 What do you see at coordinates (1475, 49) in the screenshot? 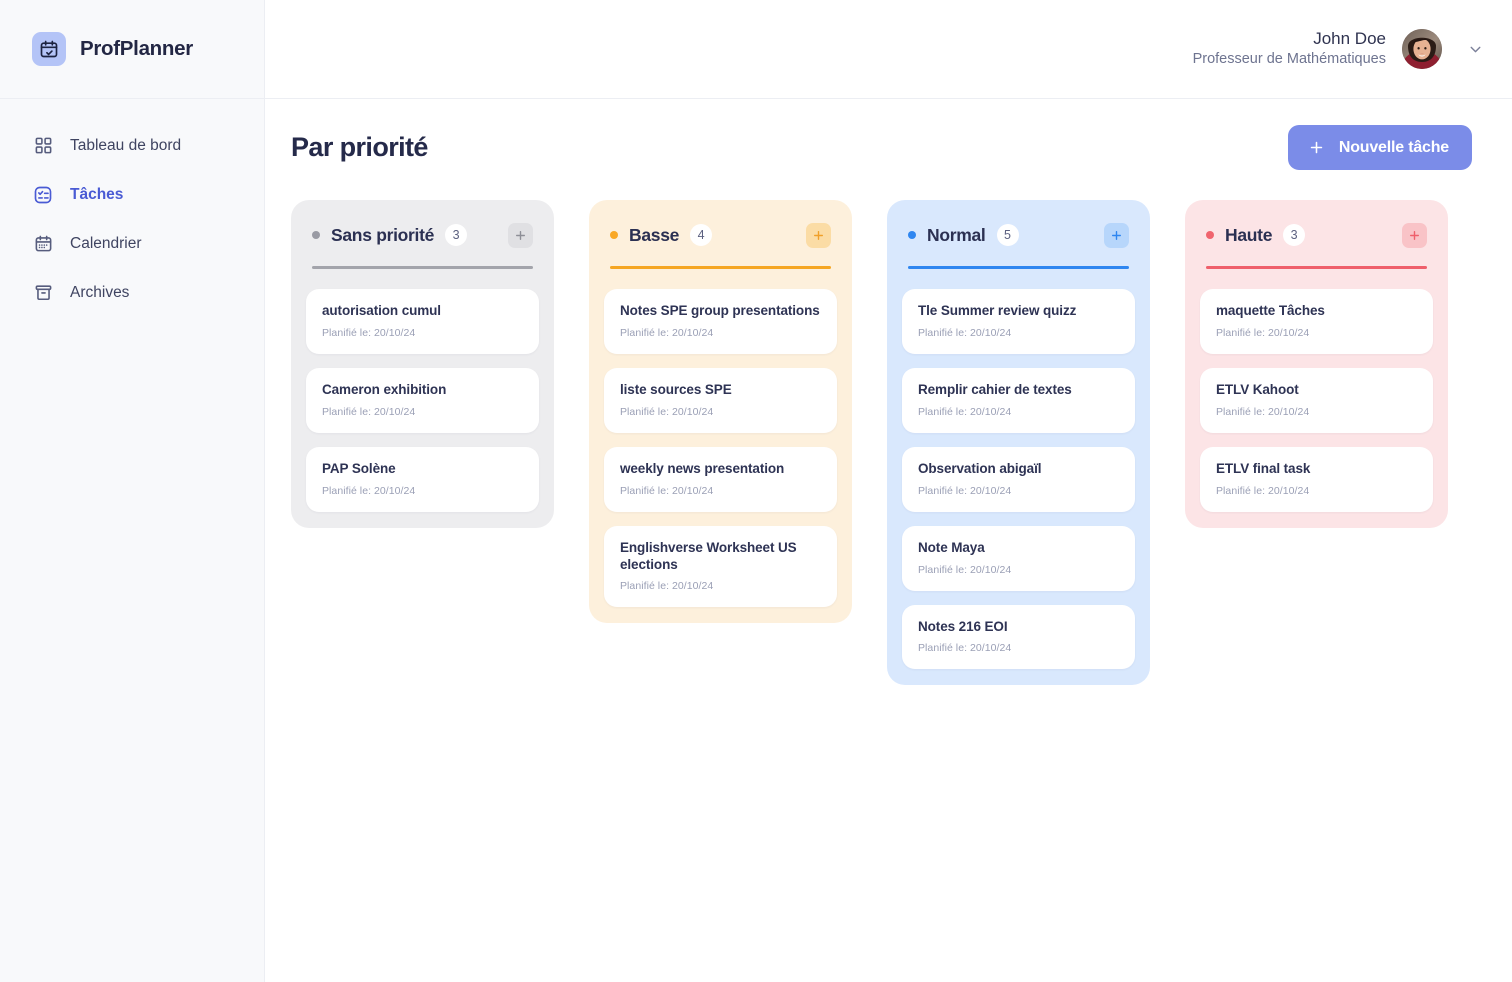
I see `chevron-down-icon` at bounding box center [1475, 49].